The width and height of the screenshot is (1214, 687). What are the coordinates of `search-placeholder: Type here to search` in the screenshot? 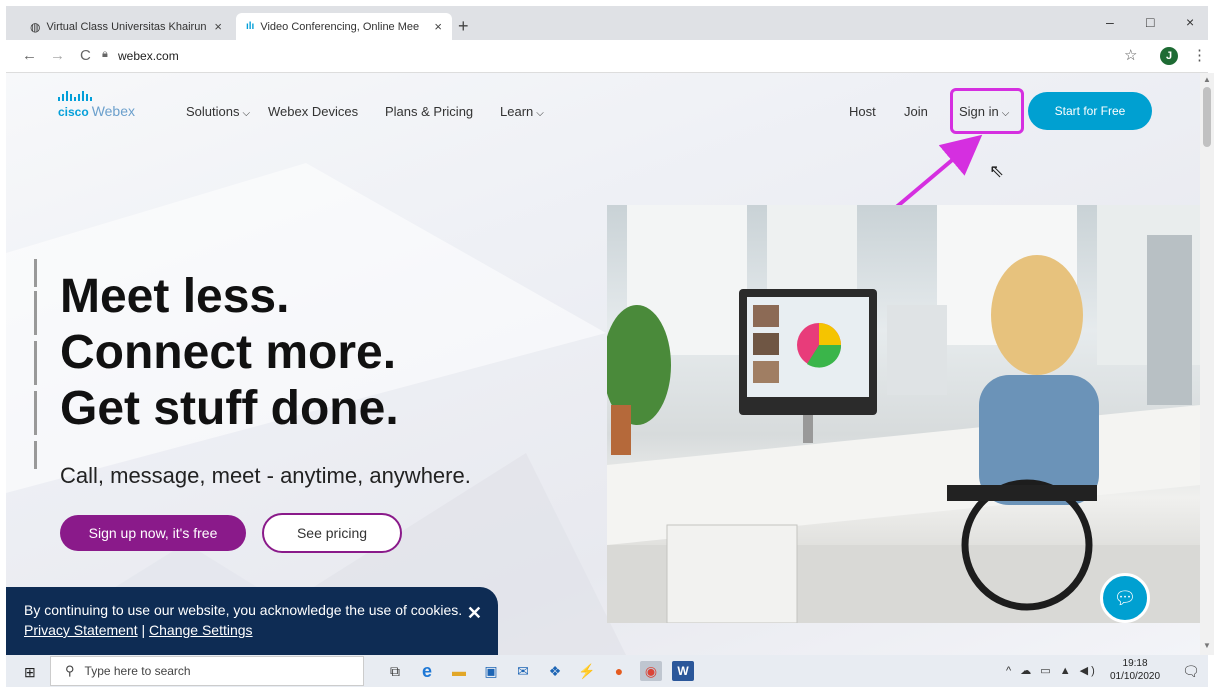 It's located at (137, 671).